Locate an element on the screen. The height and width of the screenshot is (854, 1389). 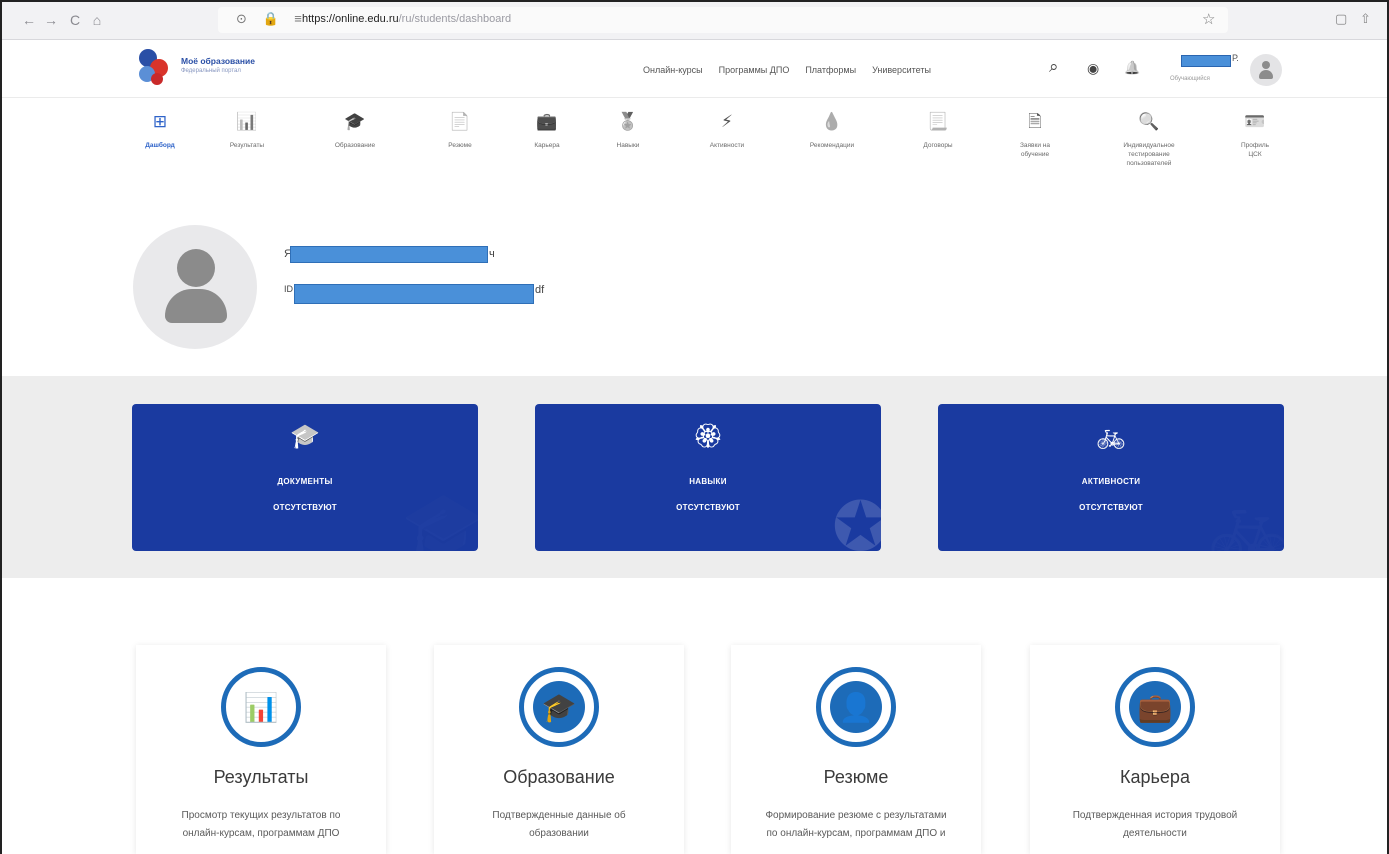
grid-icon: ⊞ is located at coordinates (160, 121).